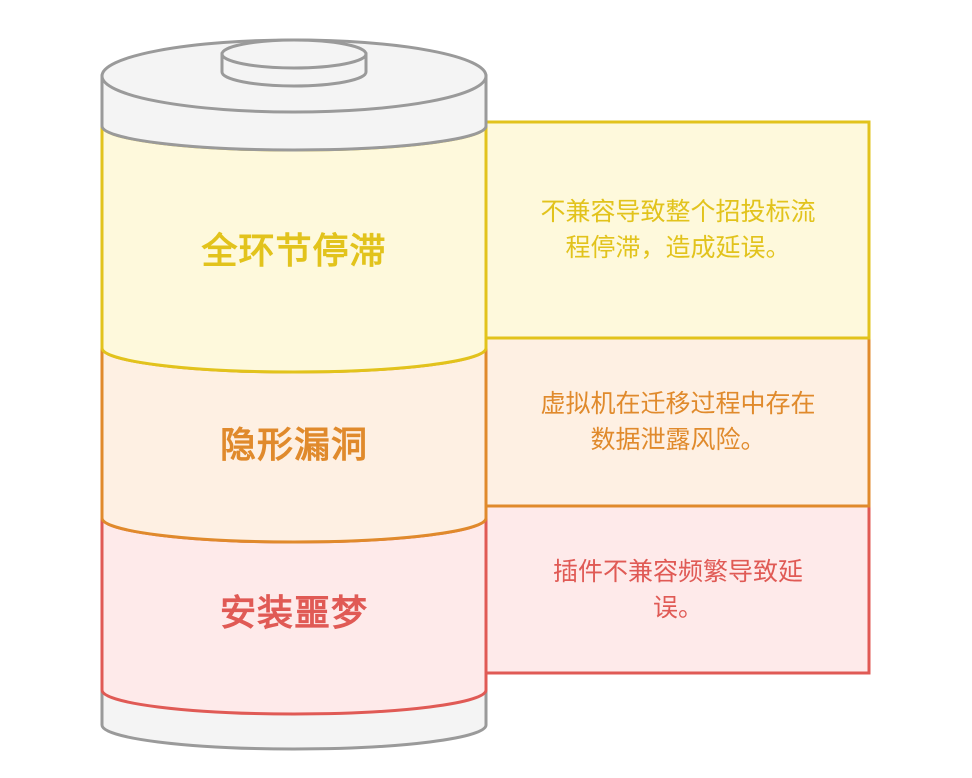  Describe the element at coordinates (293, 445) in the screenshot. I see `segment-title-leak: 隐形漏洞` at that location.